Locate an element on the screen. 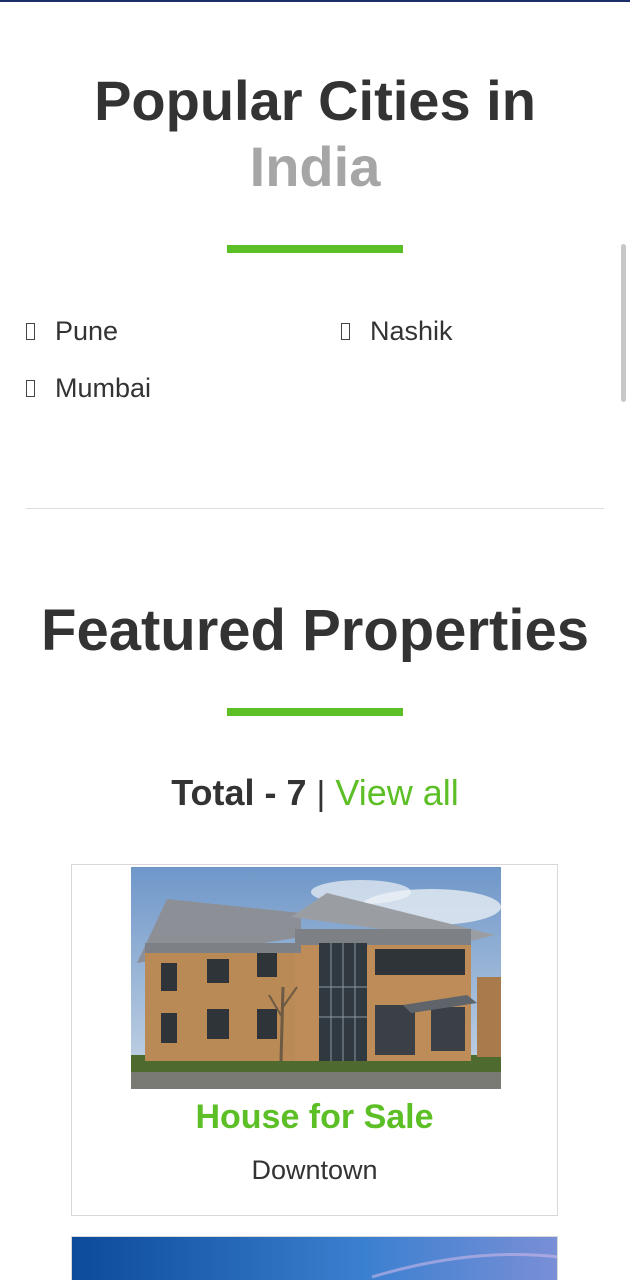 The height and width of the screenshot is (1280, 630). property-card is located at coordinates (314, 1258).